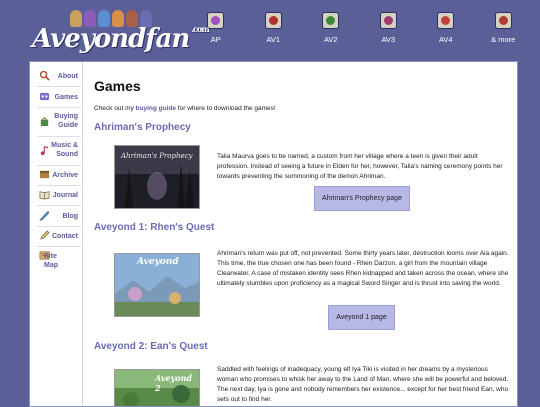  What do you see at coordinates (503, 39) in the screenshot?
I see `nav-label: & more` at bounding box center [503, 39].